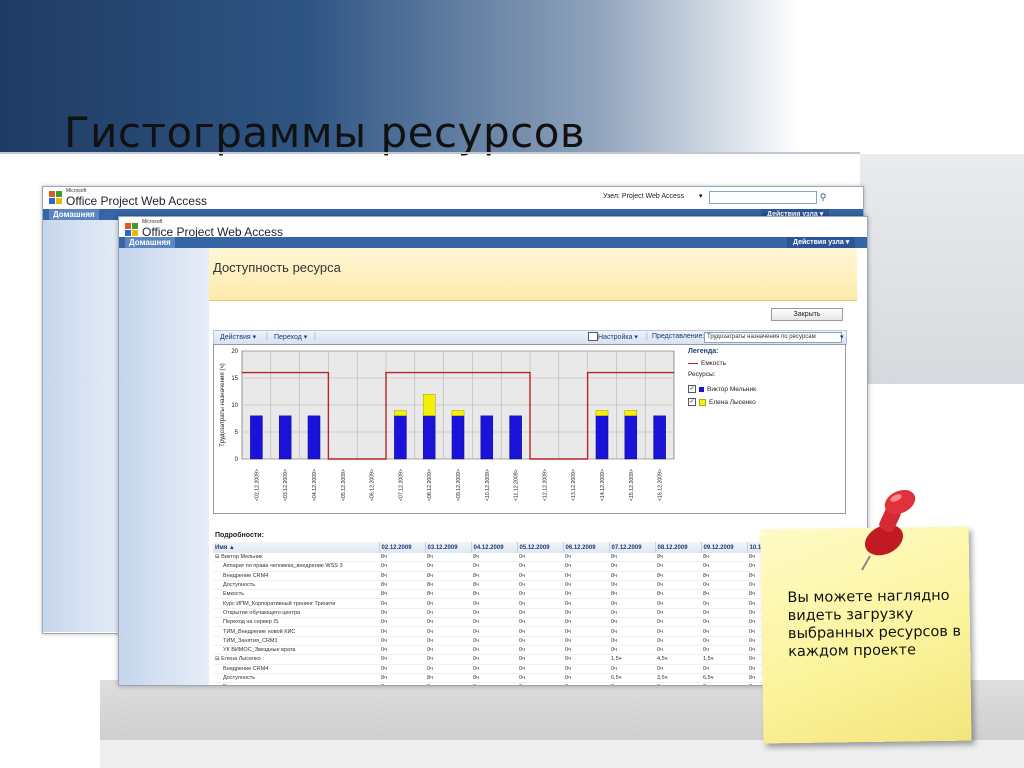 The width and height of the screenshot is (1024, 768). What do you see at coordinates (722, 402) in the screenshot?
I see `legend-resource-item: ✓ Елена Лысенко` at bounding box center [722, 402].